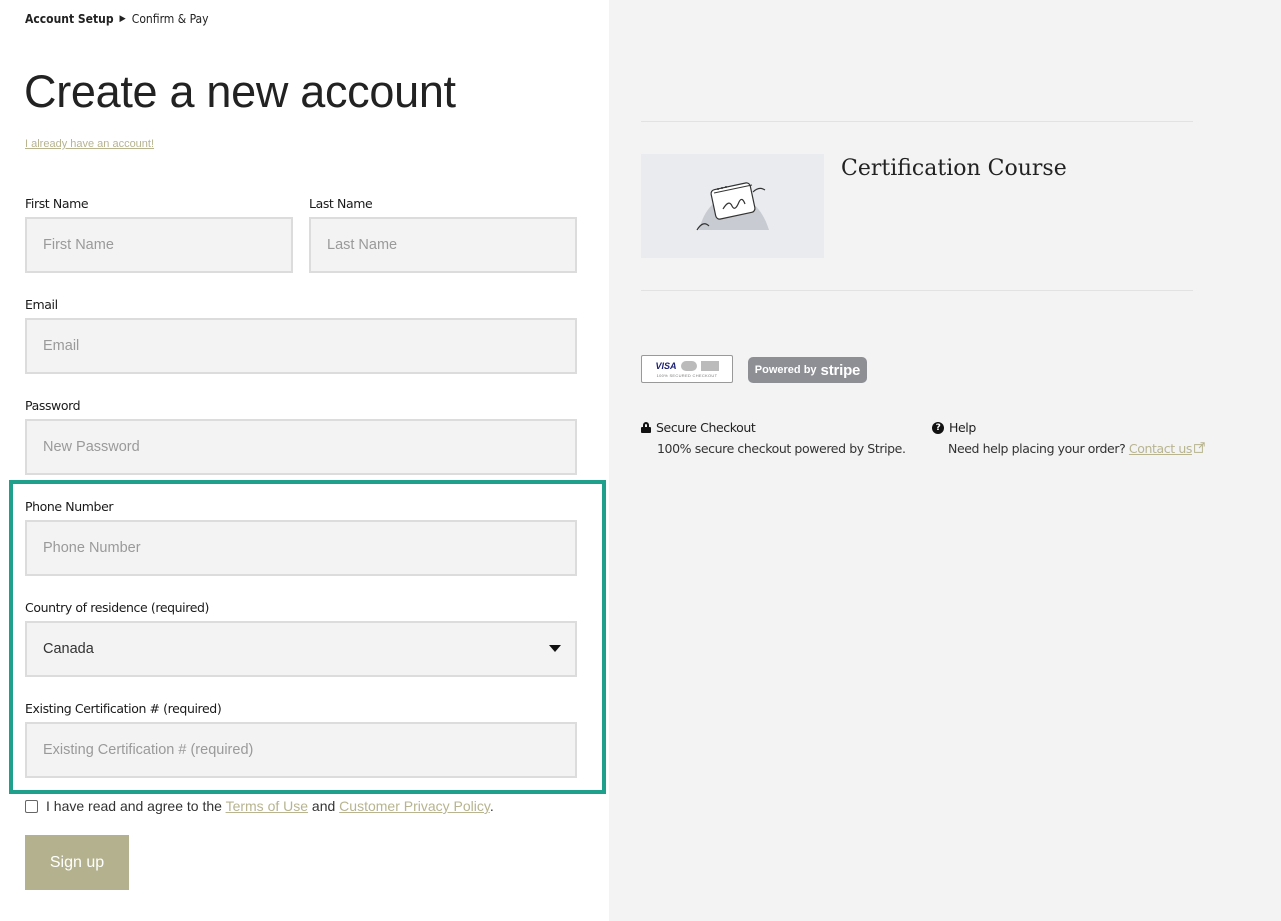 The image size is (1281, 921). Describe the element at coordinates (77, 862) in the screenshot. I see `signup-button: Sign up` at that location.